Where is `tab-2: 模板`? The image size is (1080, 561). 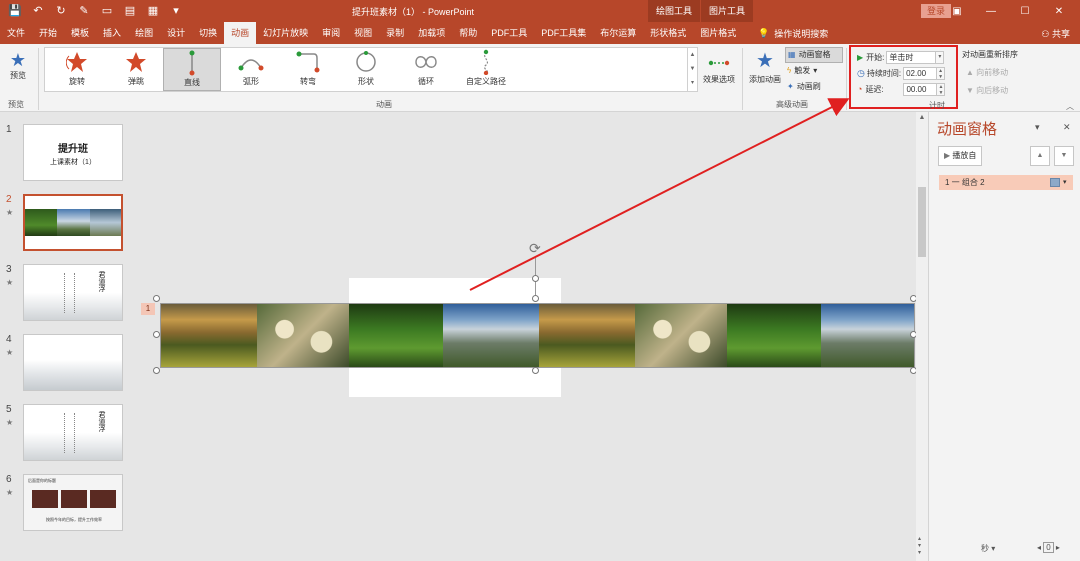
tab-2: 模板 is located at coordinates (80, 33).